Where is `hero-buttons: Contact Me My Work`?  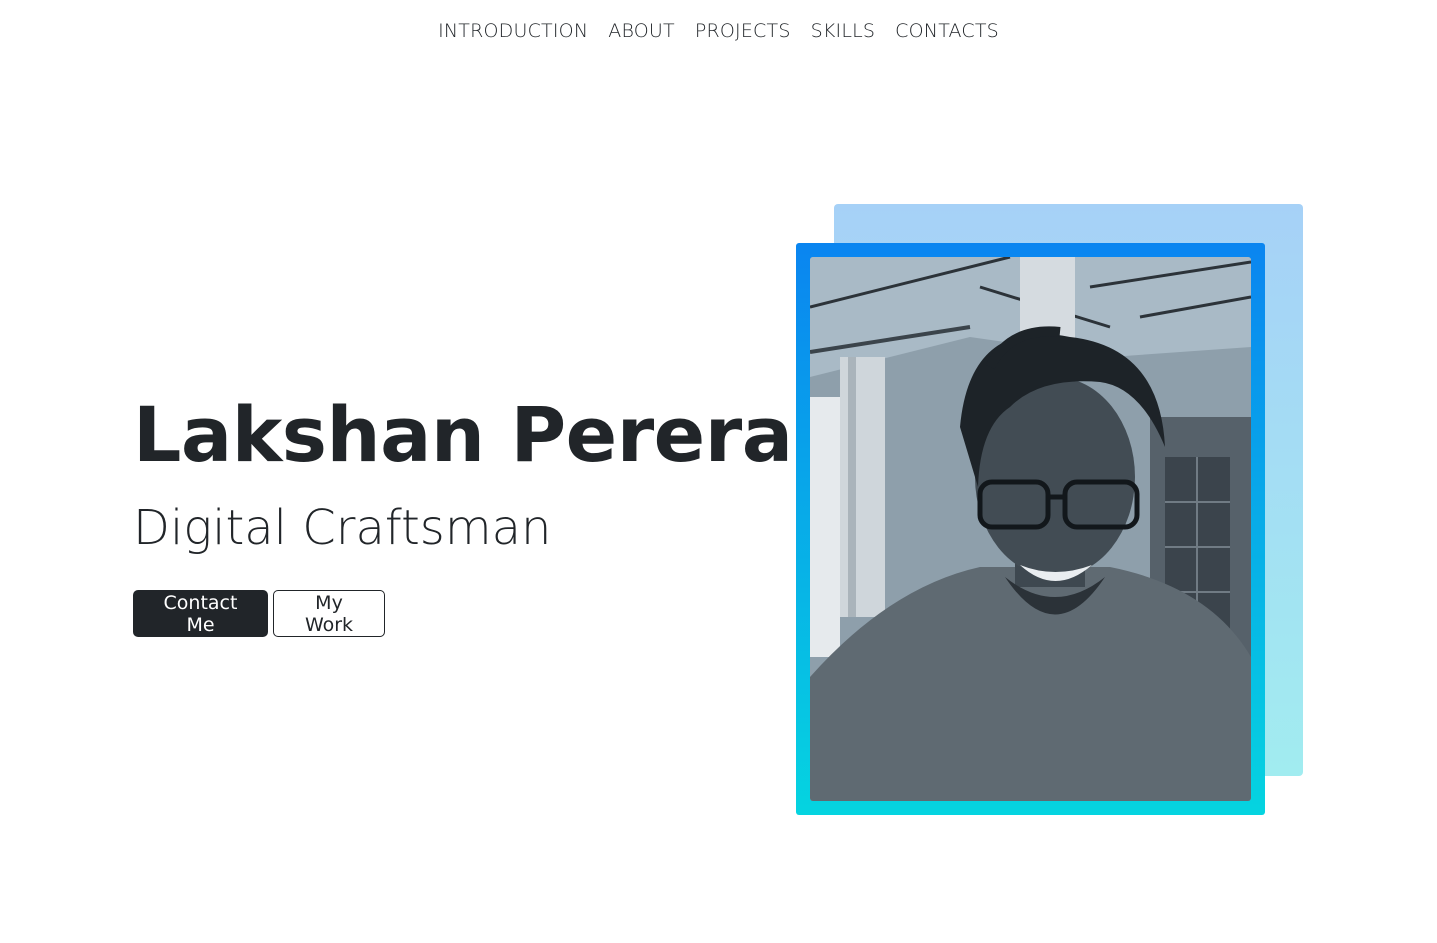
hero-buttons: Contact Me My Work is located at coordinates (259, 613).